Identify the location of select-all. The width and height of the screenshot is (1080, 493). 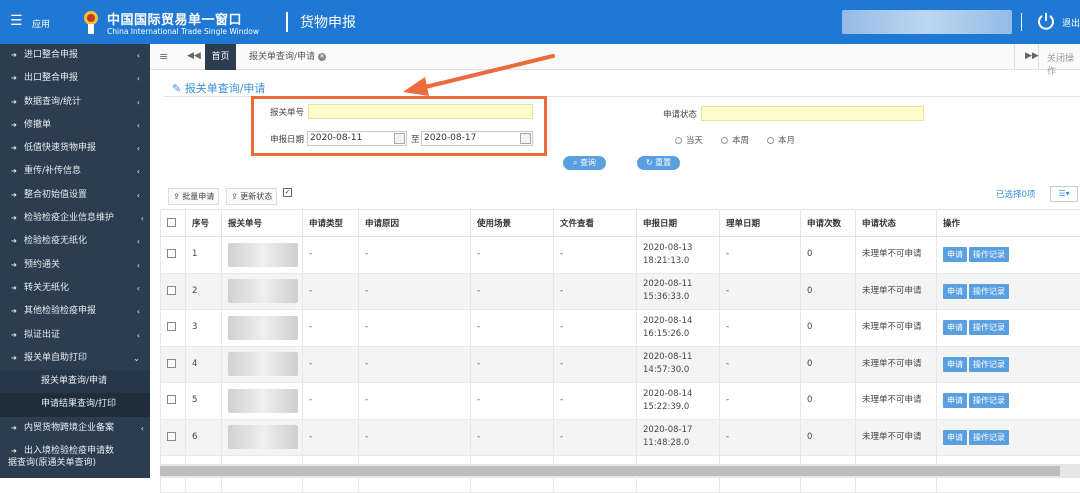
(173, 223).